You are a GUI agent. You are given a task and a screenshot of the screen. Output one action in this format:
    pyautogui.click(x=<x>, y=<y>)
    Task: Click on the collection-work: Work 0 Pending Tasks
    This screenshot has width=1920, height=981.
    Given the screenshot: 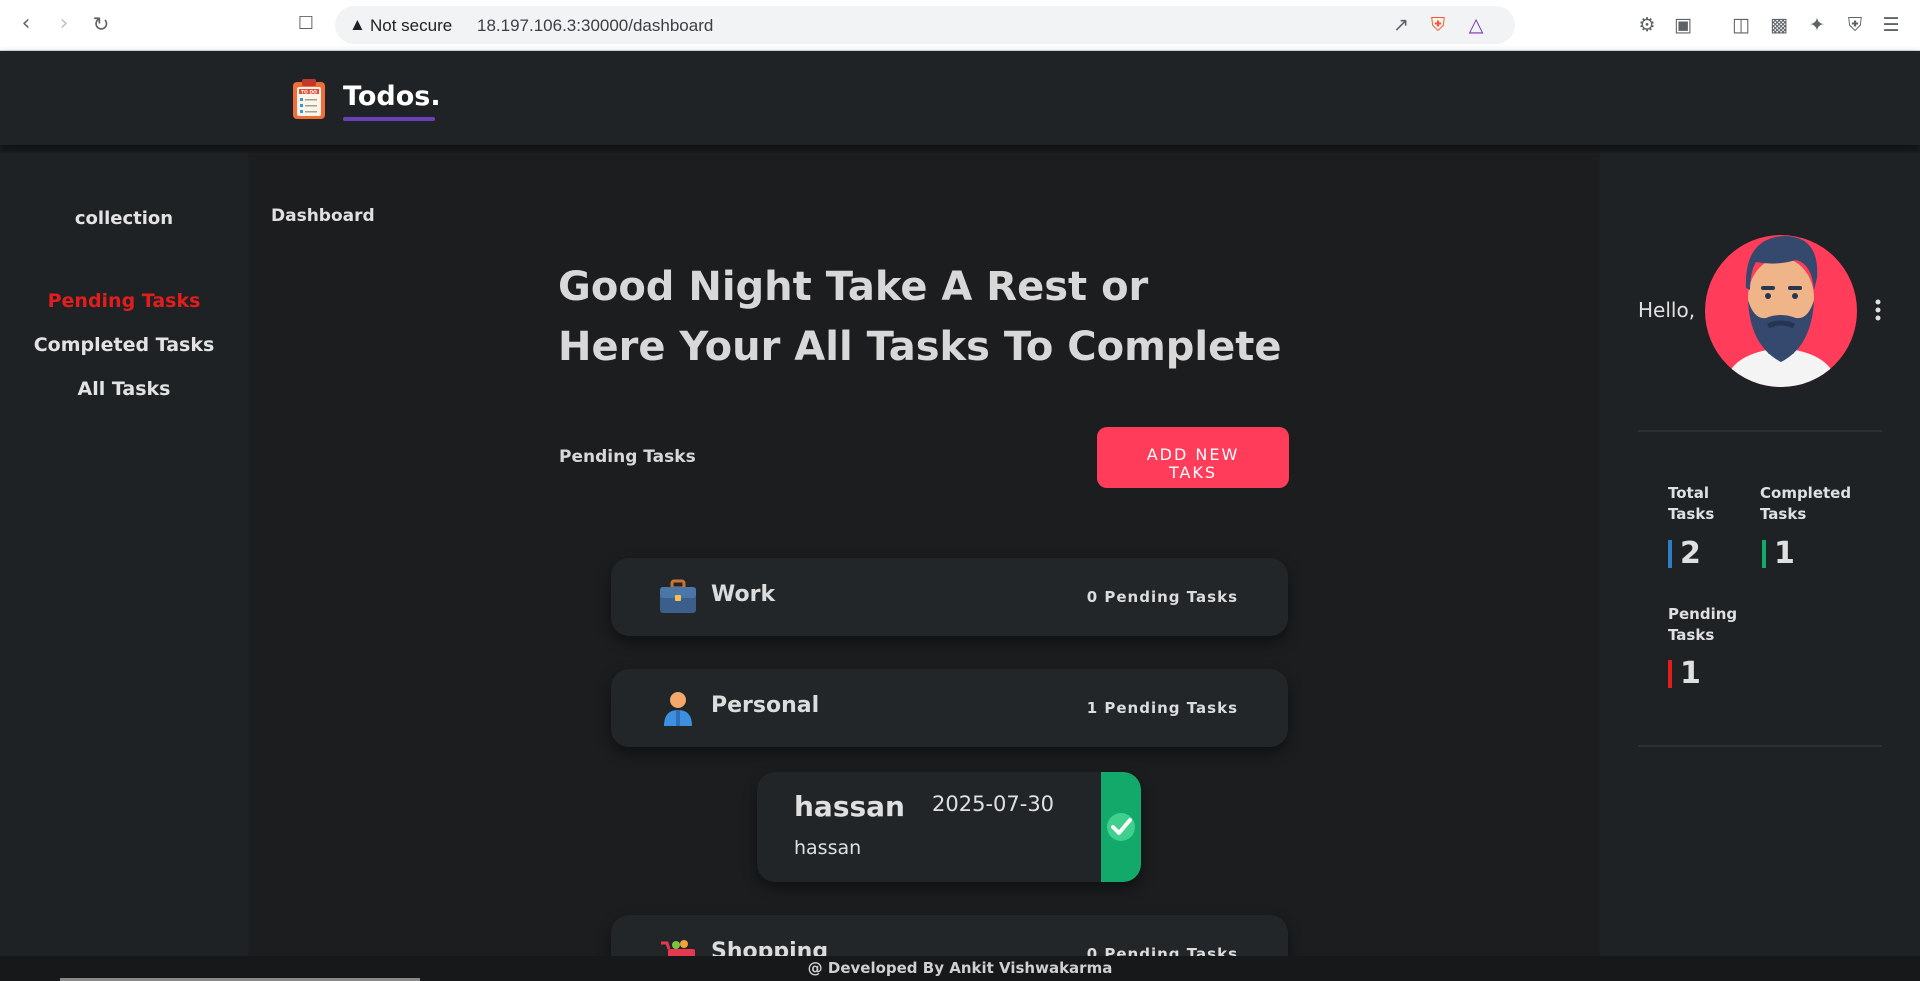 What is the action you would take?
    pyautogui.click(x=949, y=597)
    